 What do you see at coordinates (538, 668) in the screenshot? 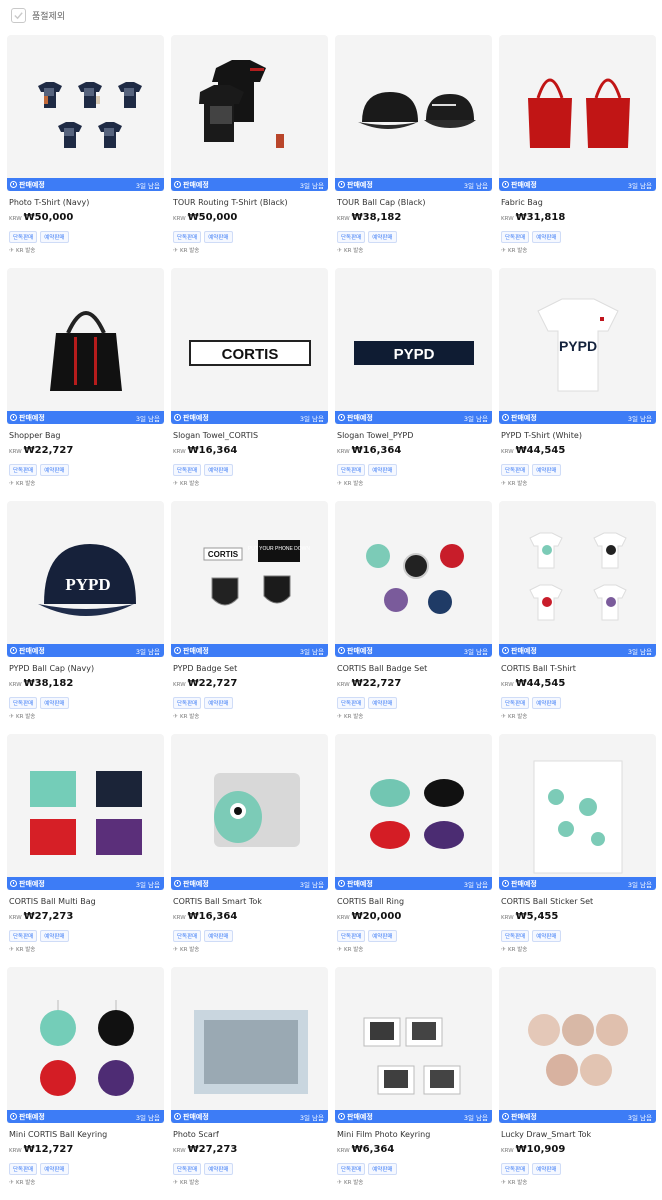
I see `product-name: CORTIS Ball T-Shirt` at bounding box center [538, 668].